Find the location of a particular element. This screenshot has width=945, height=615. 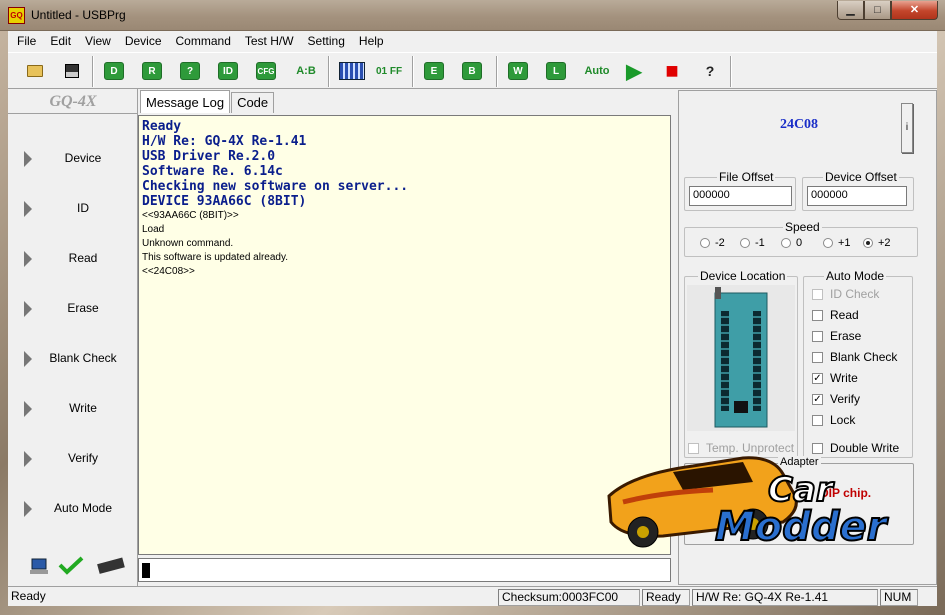

verify-button: ? is located at coordinates (190, 71).